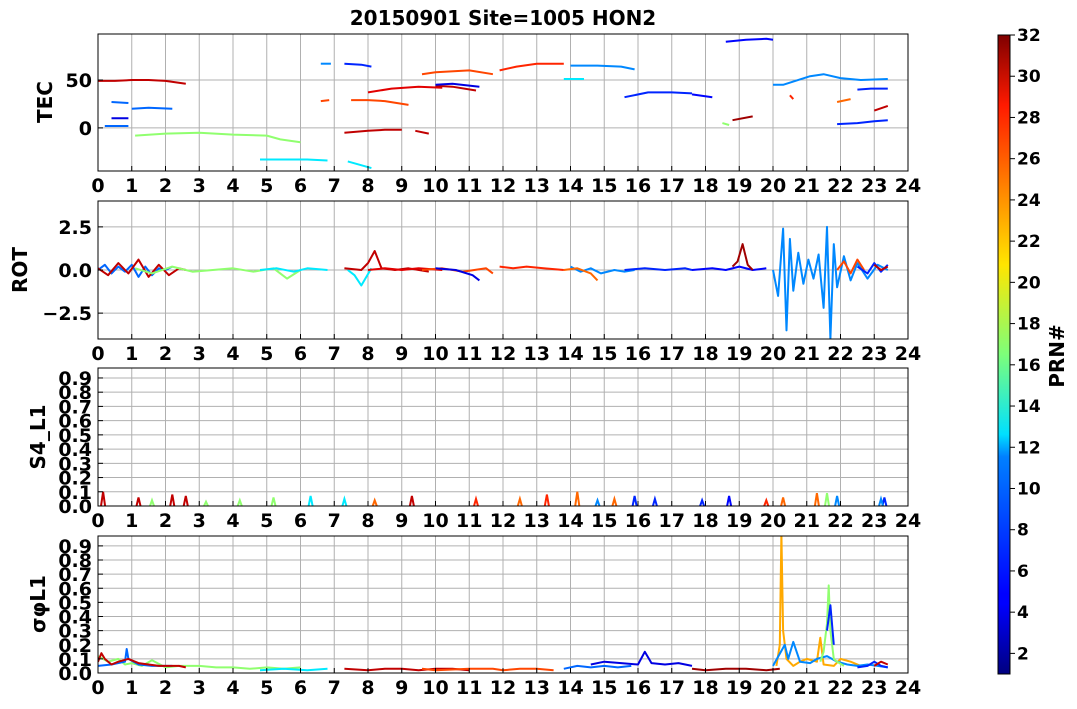  Describe the element at coordinates (503, 18) in the screenshot. I see `figure-title: 20150901 Site=1005 HON2` at that location.